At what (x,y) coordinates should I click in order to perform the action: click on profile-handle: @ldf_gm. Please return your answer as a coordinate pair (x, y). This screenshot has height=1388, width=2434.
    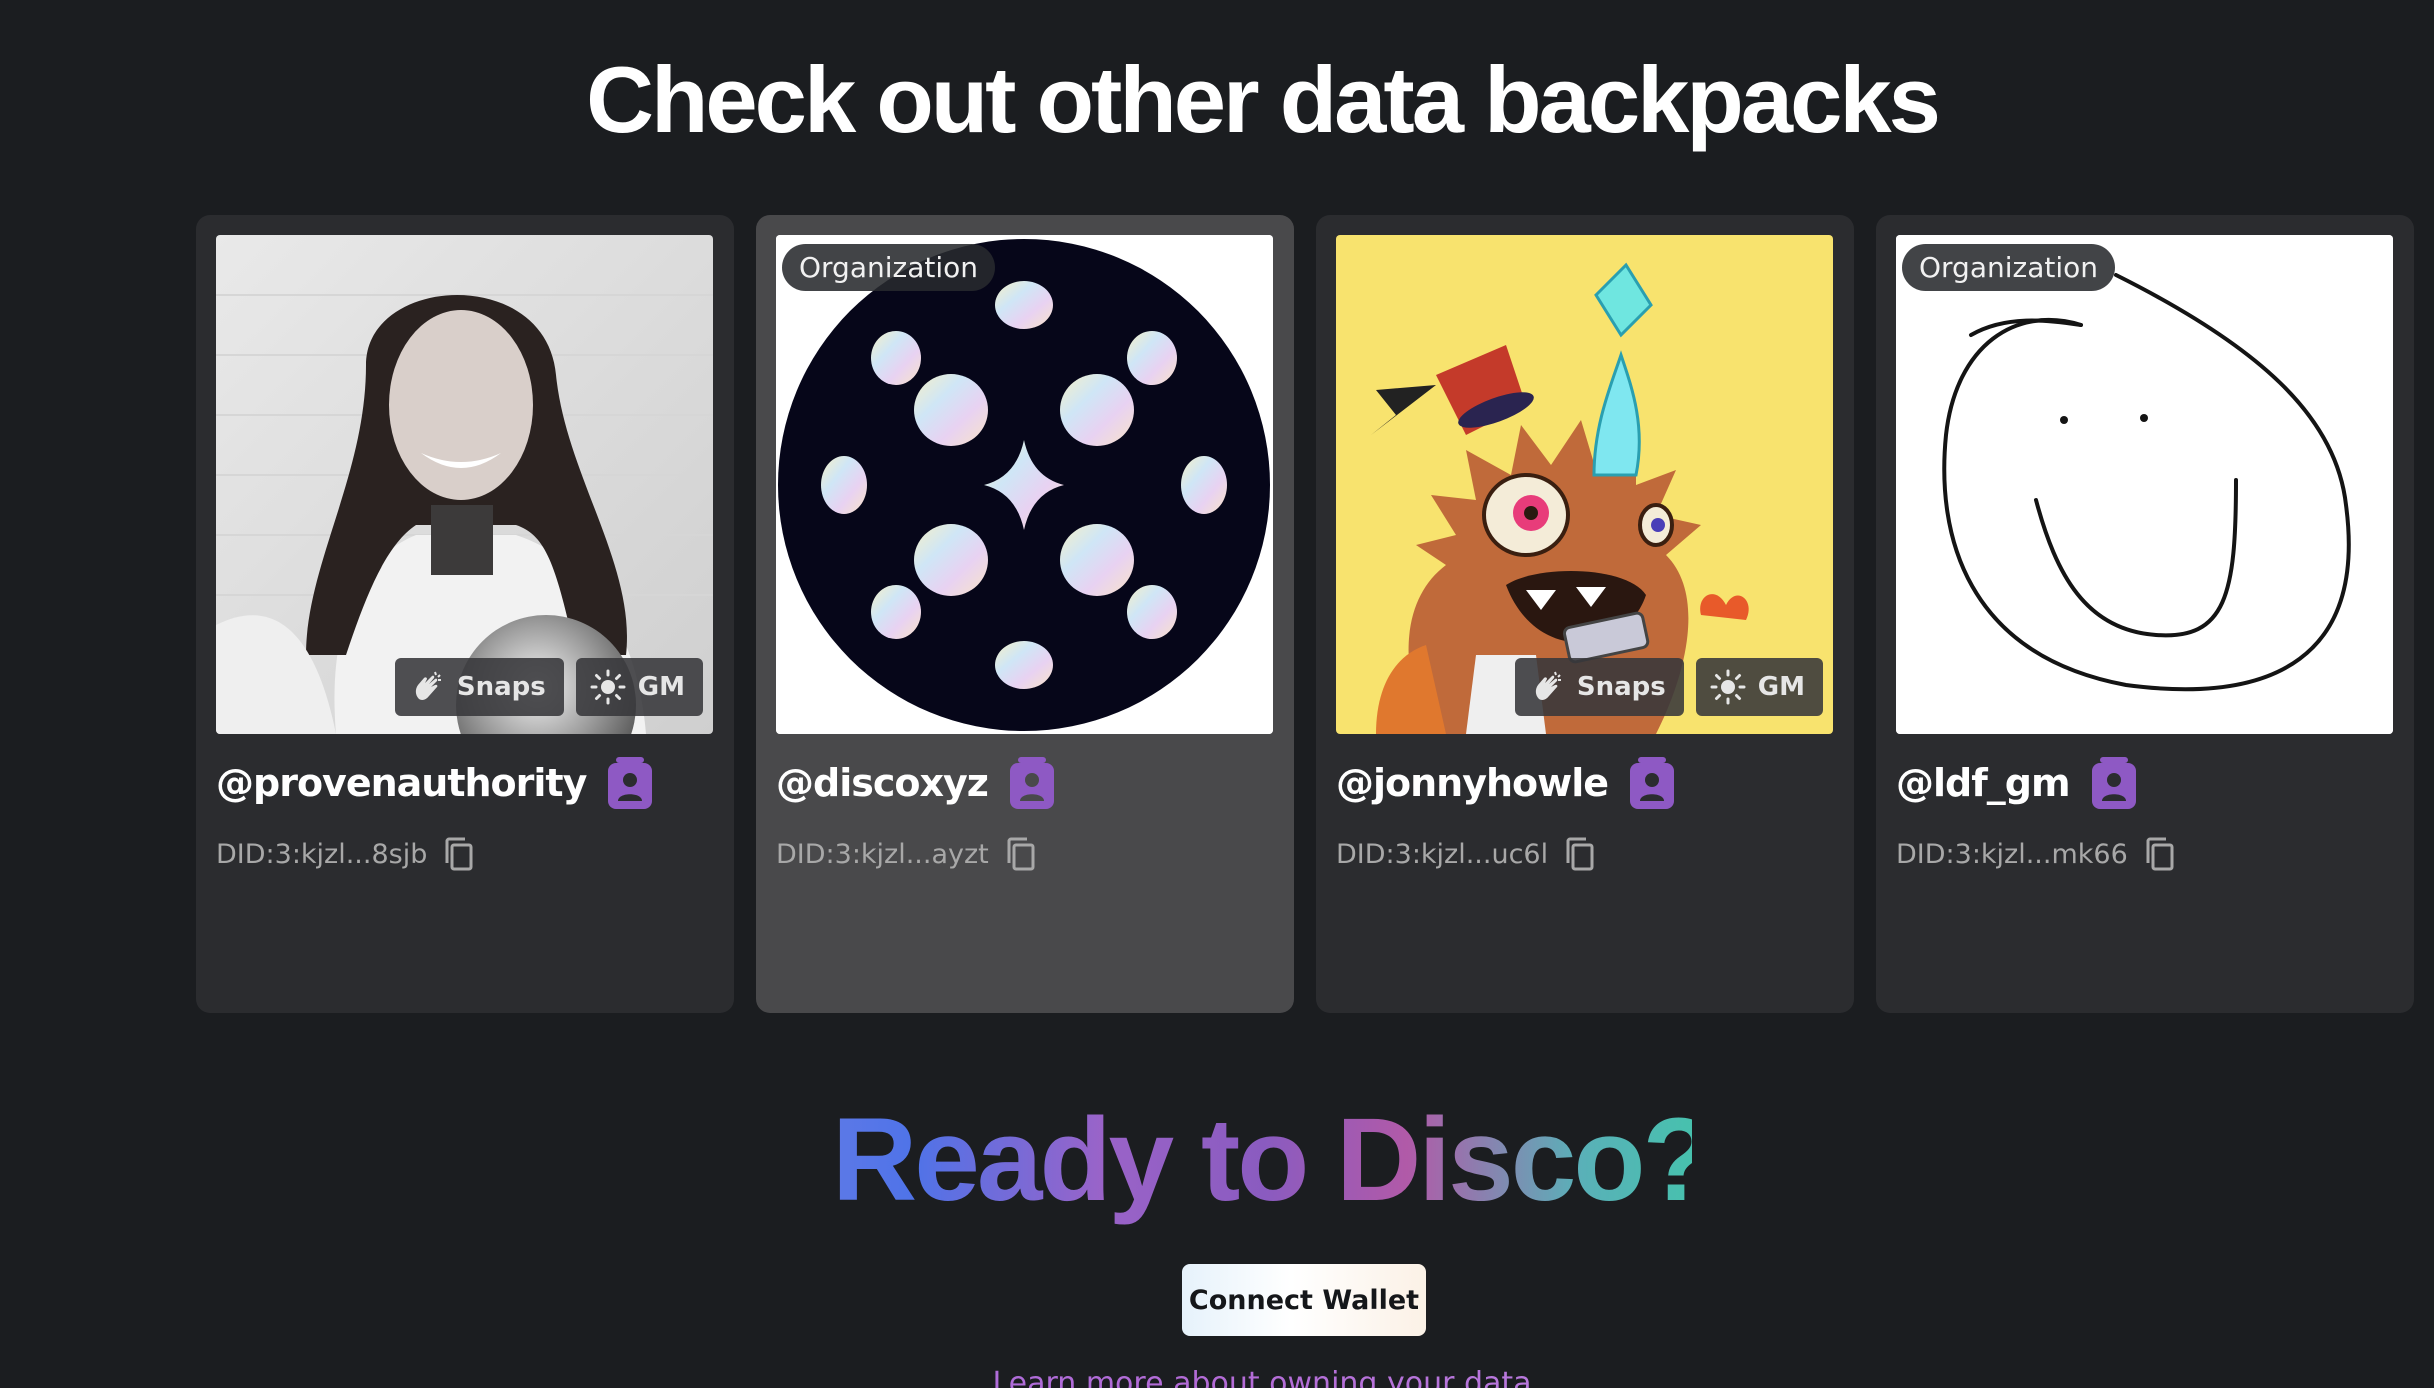
    Looking at the image, I should click on (1983, 783).